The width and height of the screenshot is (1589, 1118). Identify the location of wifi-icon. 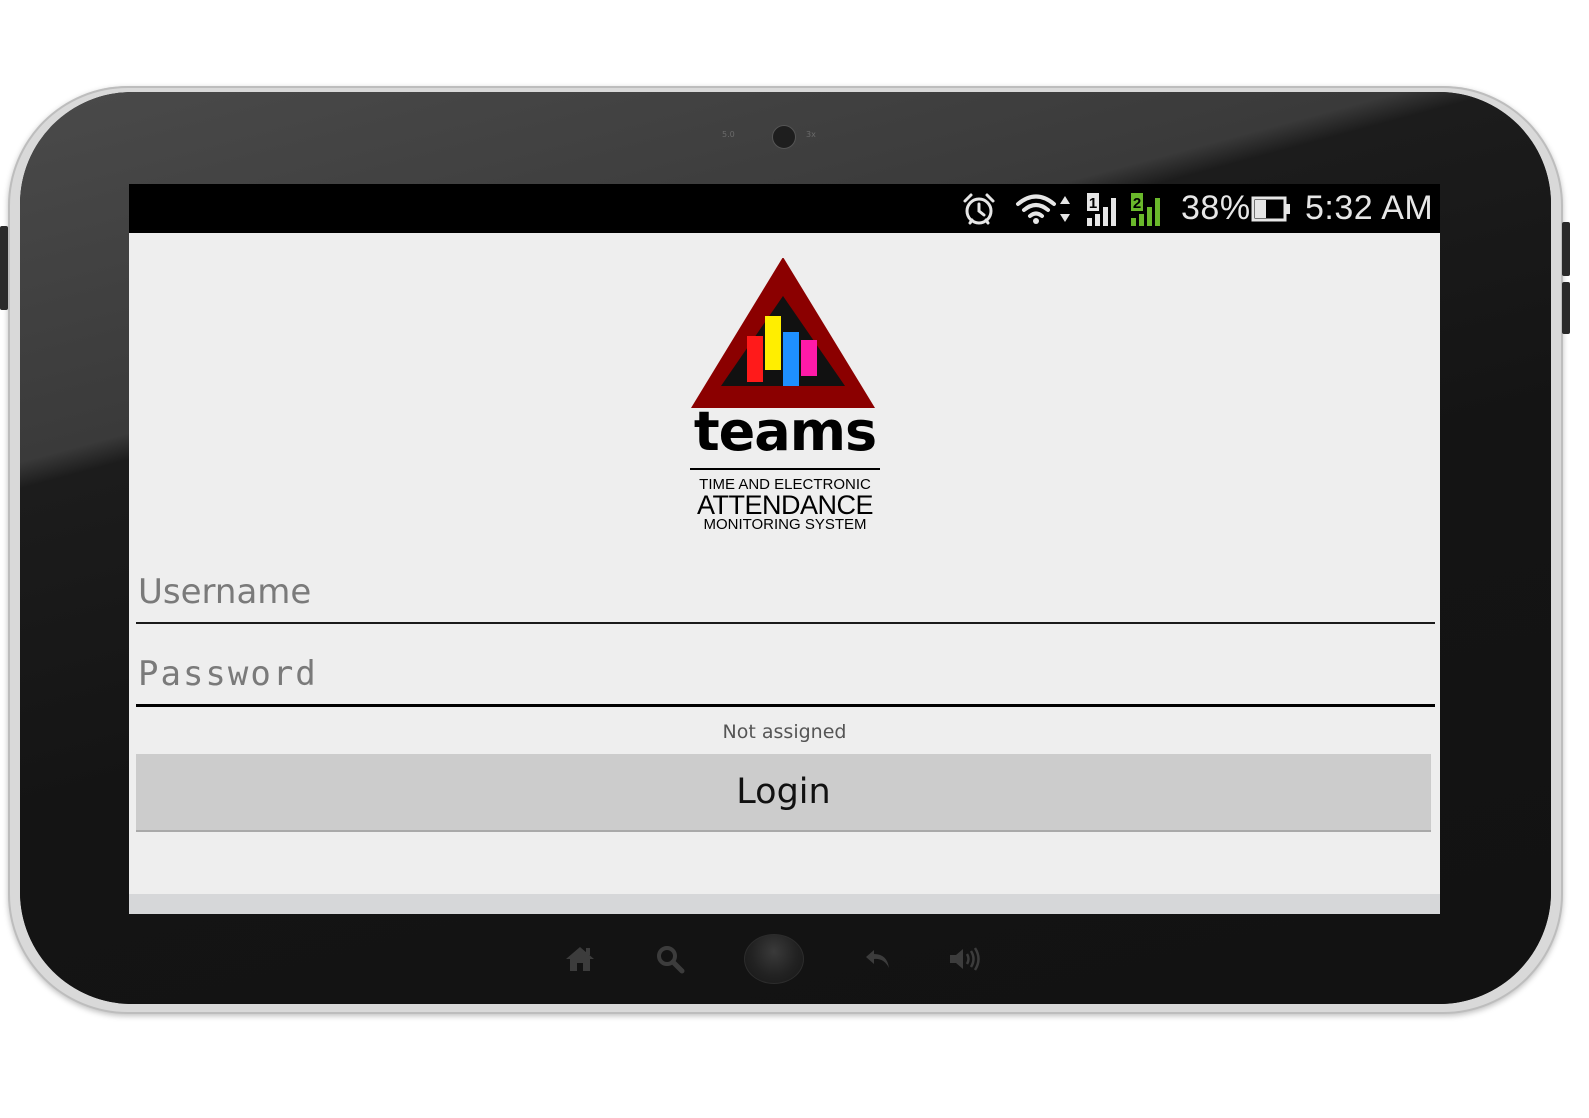
(1037, 208).